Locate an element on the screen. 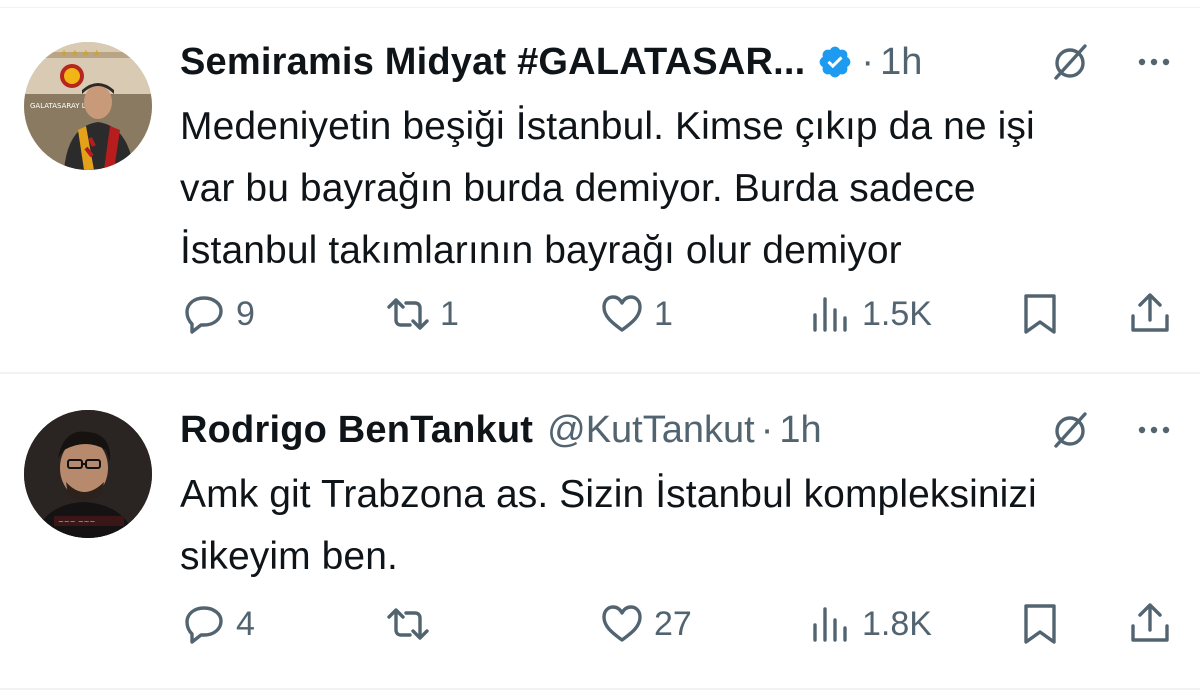 The width and height of the screenshot is (1200, 690). avatar: ★ ★ ★ ★ GALATASARAY LİSESİ is located at coordinates (88, 106).